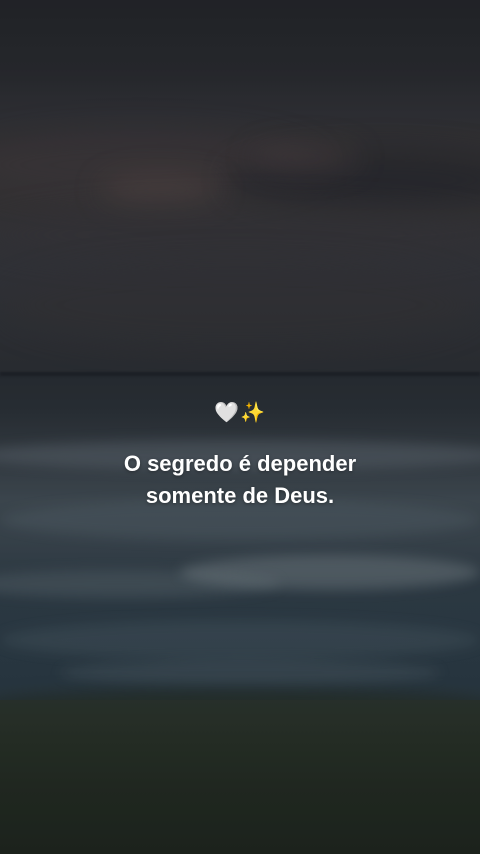 The height and width of the screenshot is (854, 480). I want to click on emoji-row: 🤍✨, so click(240, 413).